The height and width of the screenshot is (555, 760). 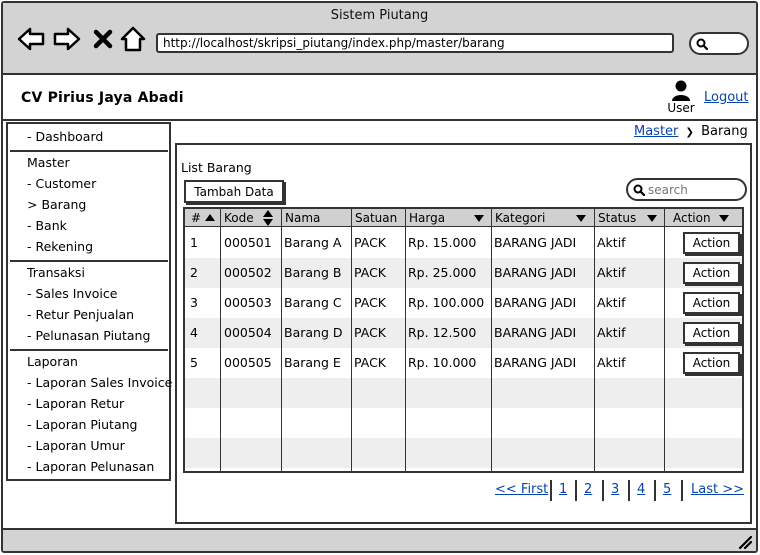 I want to click on logout-link: Logout, so click(x=726, y=97).